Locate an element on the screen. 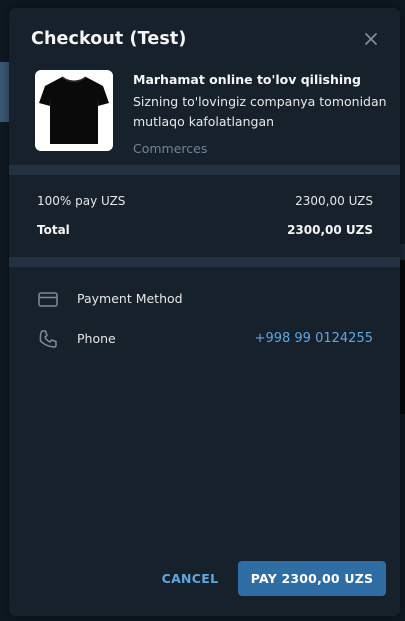  phone-value: +998 99 0124255 is located at coordinates (313, 338).